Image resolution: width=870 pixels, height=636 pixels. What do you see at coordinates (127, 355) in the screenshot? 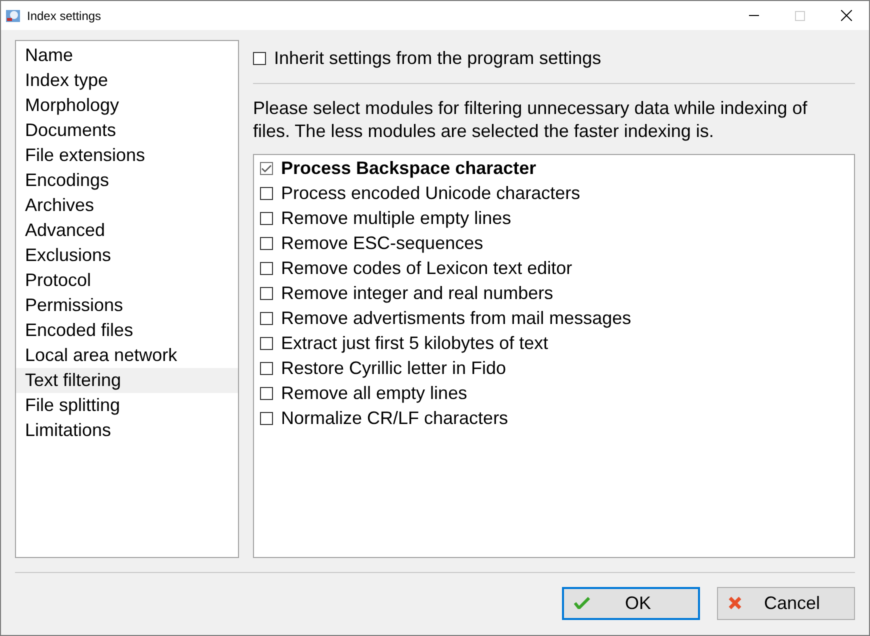
I see `sidebar-item: Local area network` at bounding box center [127, 355].